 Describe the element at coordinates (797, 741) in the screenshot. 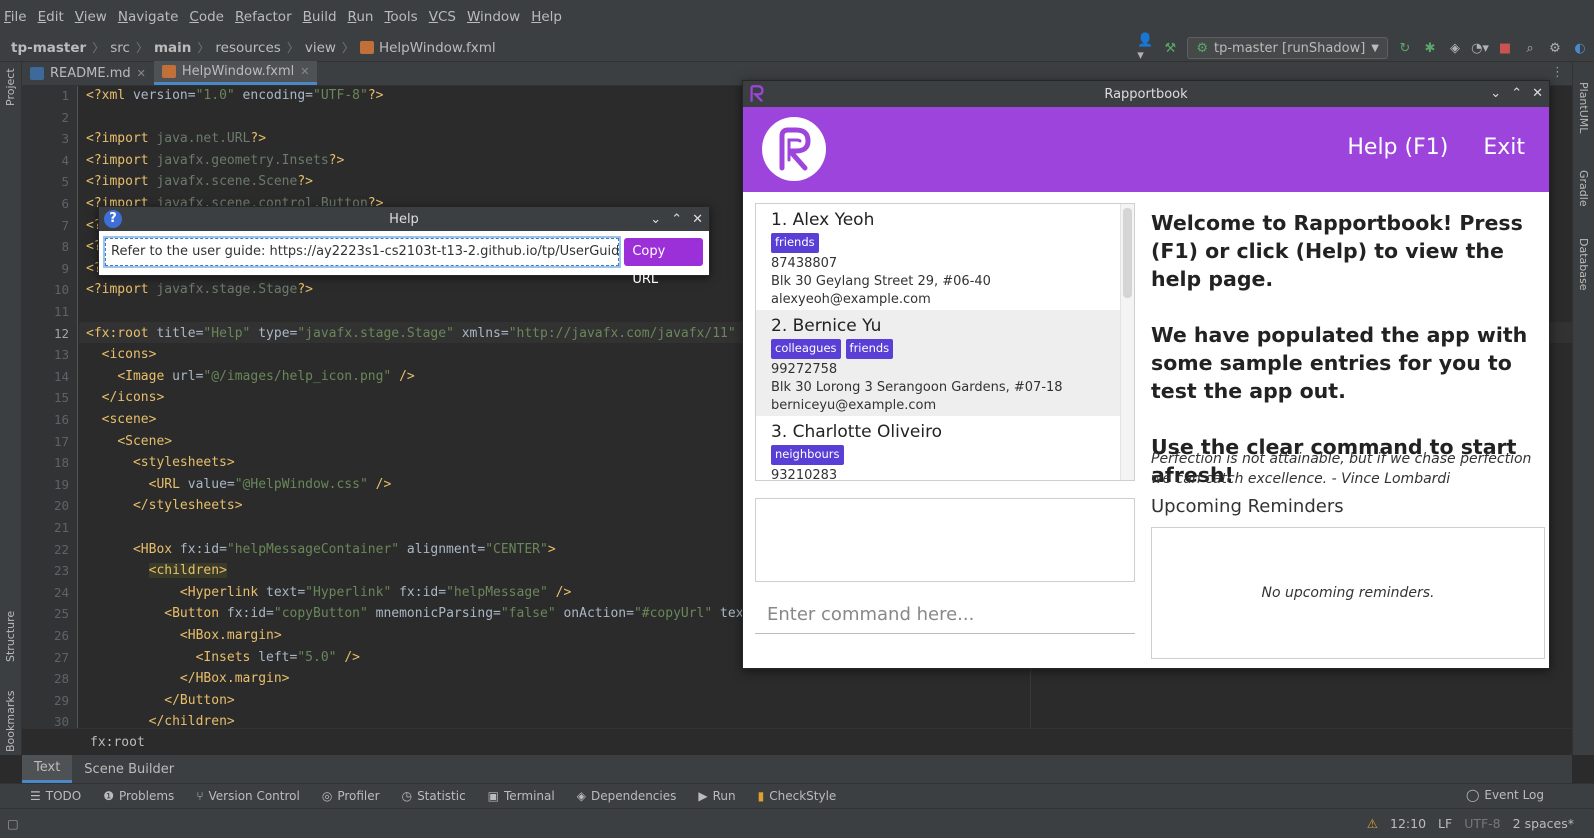

I see `editor-breadcrumb: fx:root` at that location.